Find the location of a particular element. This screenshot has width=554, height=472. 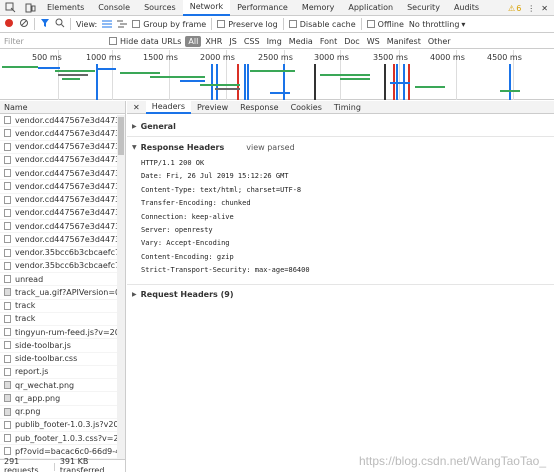

view-parsed-link: view parsed is located at coordinates (270, 147).